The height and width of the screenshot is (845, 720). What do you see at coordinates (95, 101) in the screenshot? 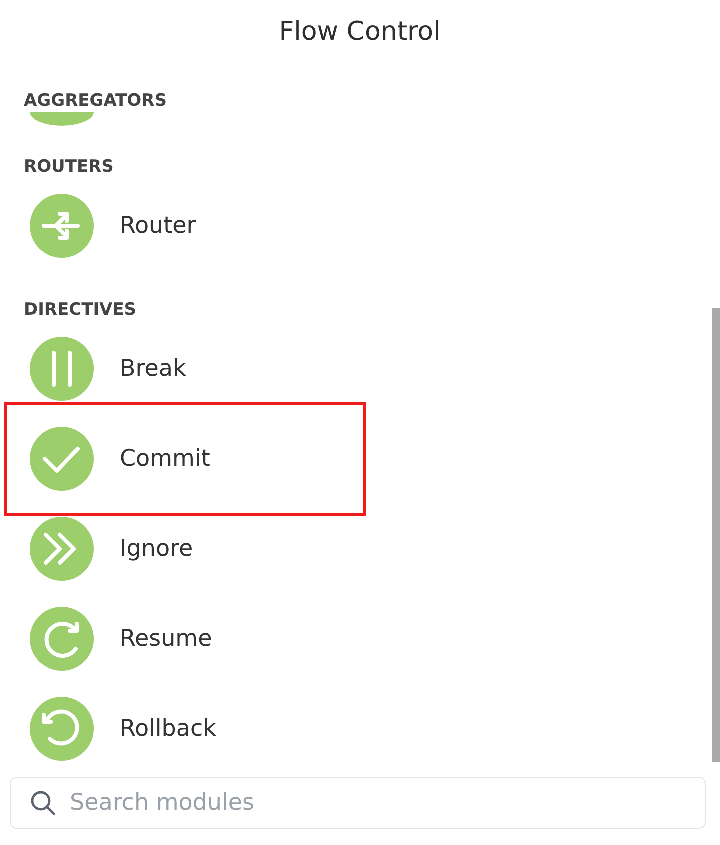
I see `section-heading: AGGREGATORS` at bounding box center [95, 101].